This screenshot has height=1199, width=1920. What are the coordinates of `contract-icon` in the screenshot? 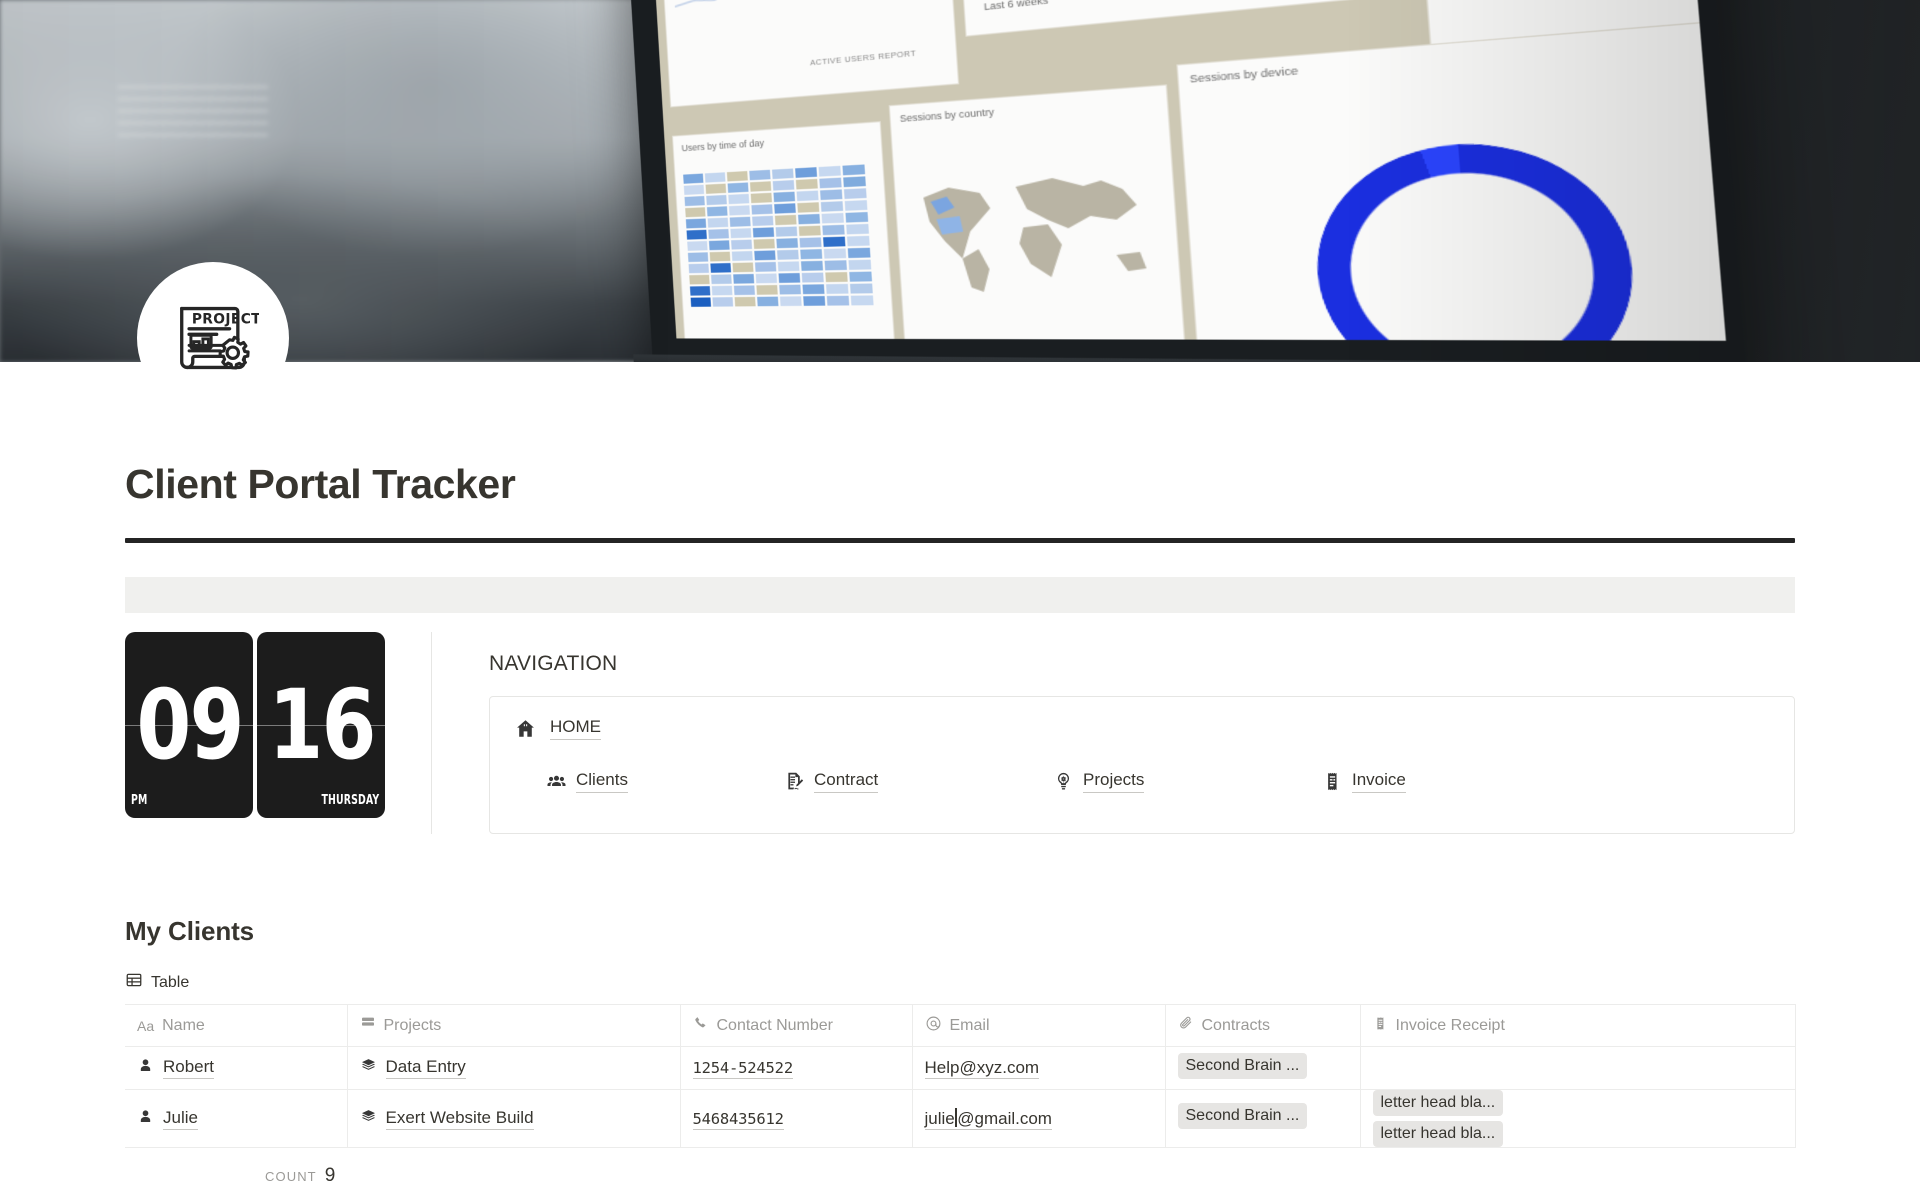 It's located at (794, 782).